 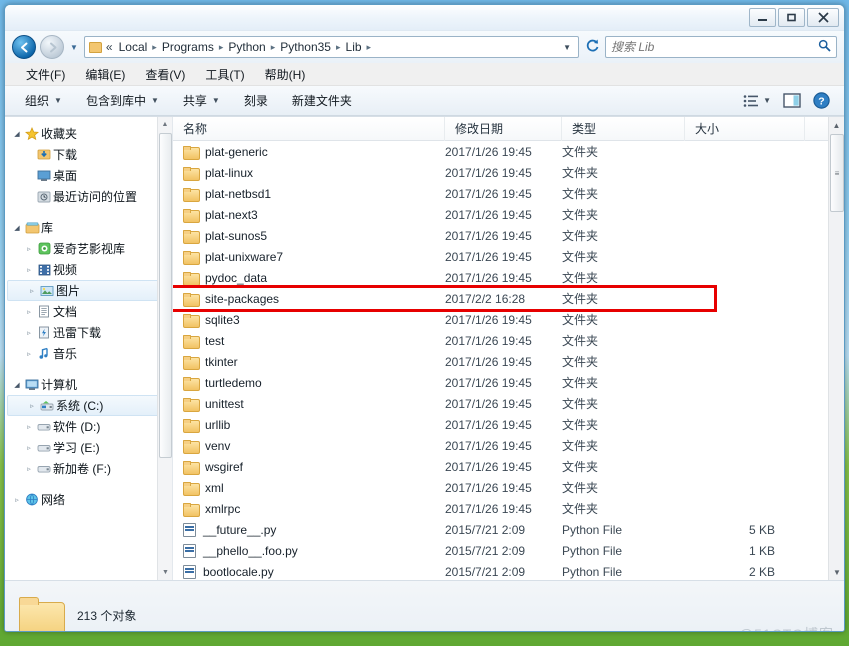 What do you see at coordinates (87, 405) in the screenshot?
I see `sidebar-item-system-c: ▹ 系统 (C:)` at bounding box center [87, 405].